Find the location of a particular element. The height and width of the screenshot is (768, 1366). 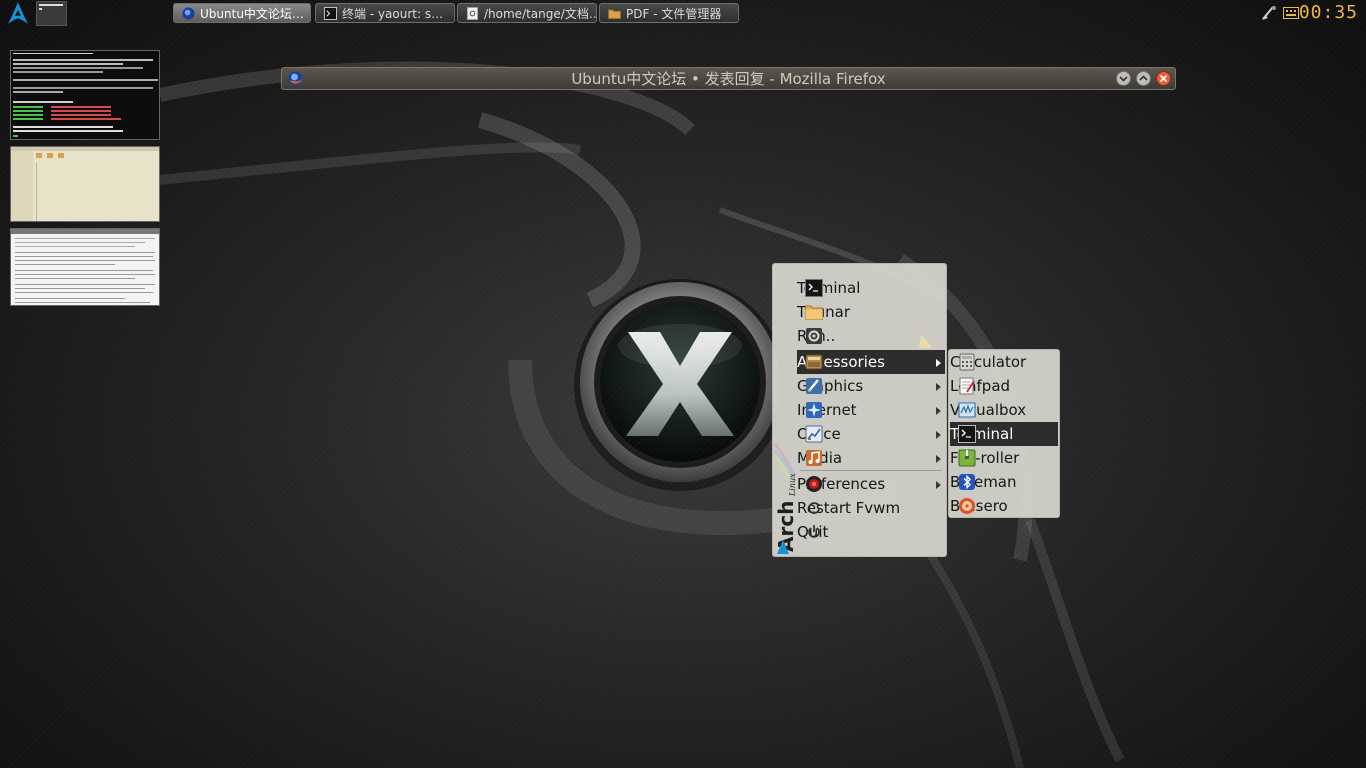

maximize-button is located at coordinates (1143, 78).